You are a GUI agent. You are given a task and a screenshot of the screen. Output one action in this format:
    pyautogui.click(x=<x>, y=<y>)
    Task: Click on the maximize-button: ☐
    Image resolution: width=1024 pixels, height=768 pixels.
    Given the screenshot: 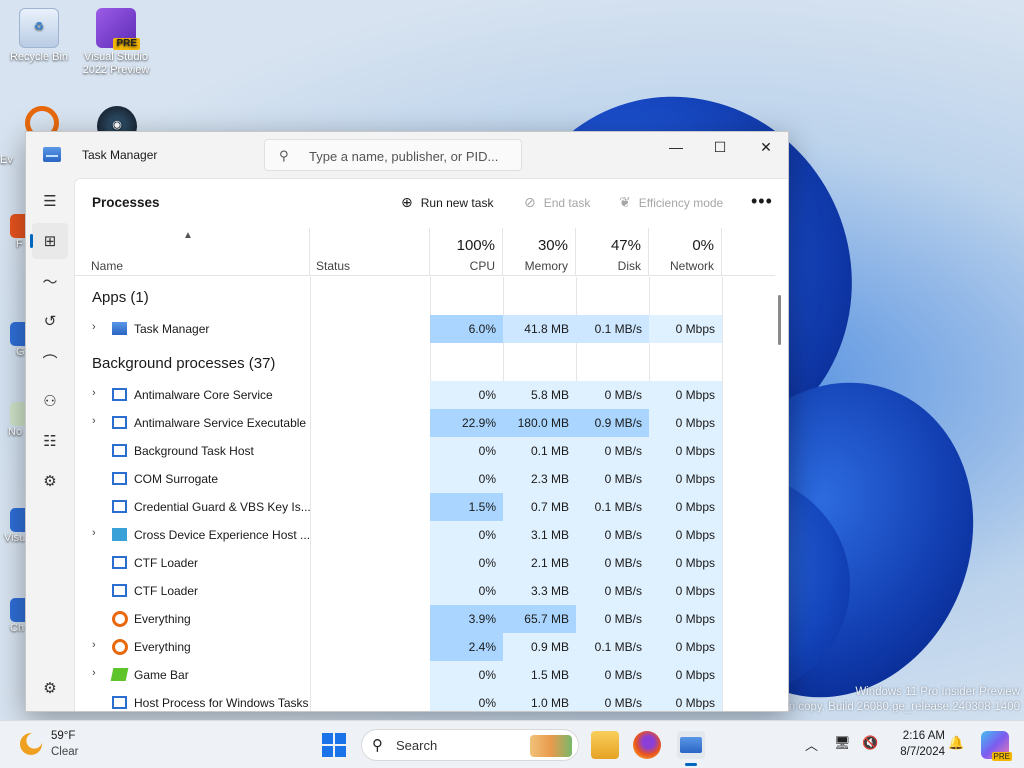 What is the action you would take?
    pyautogui.click(x=720, y=147)
    